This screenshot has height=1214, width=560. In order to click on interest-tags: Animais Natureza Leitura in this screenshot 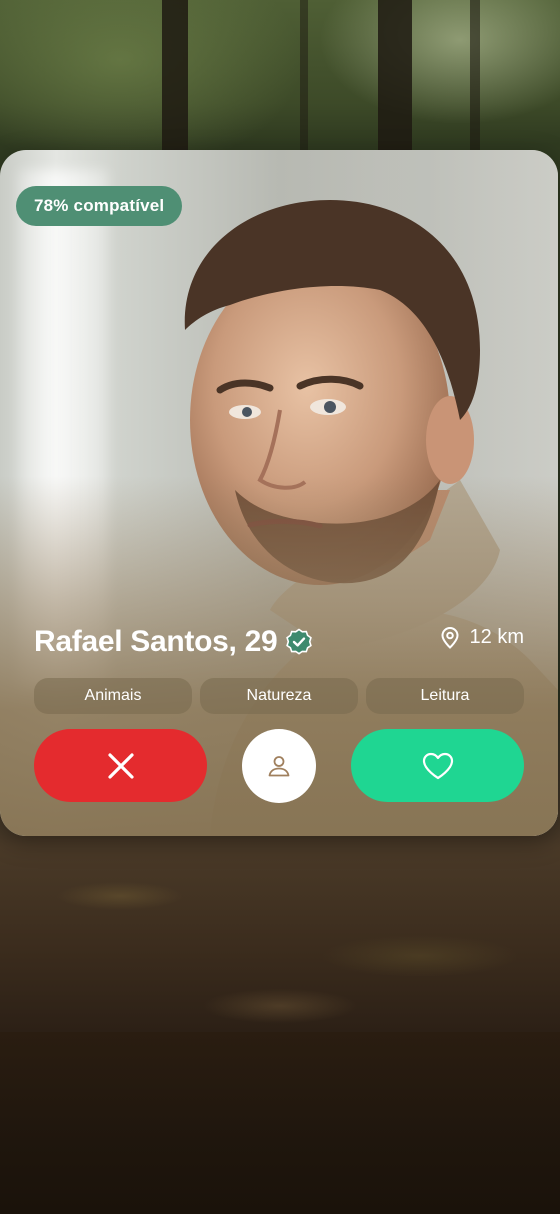, I will do `click(279, 696)`.